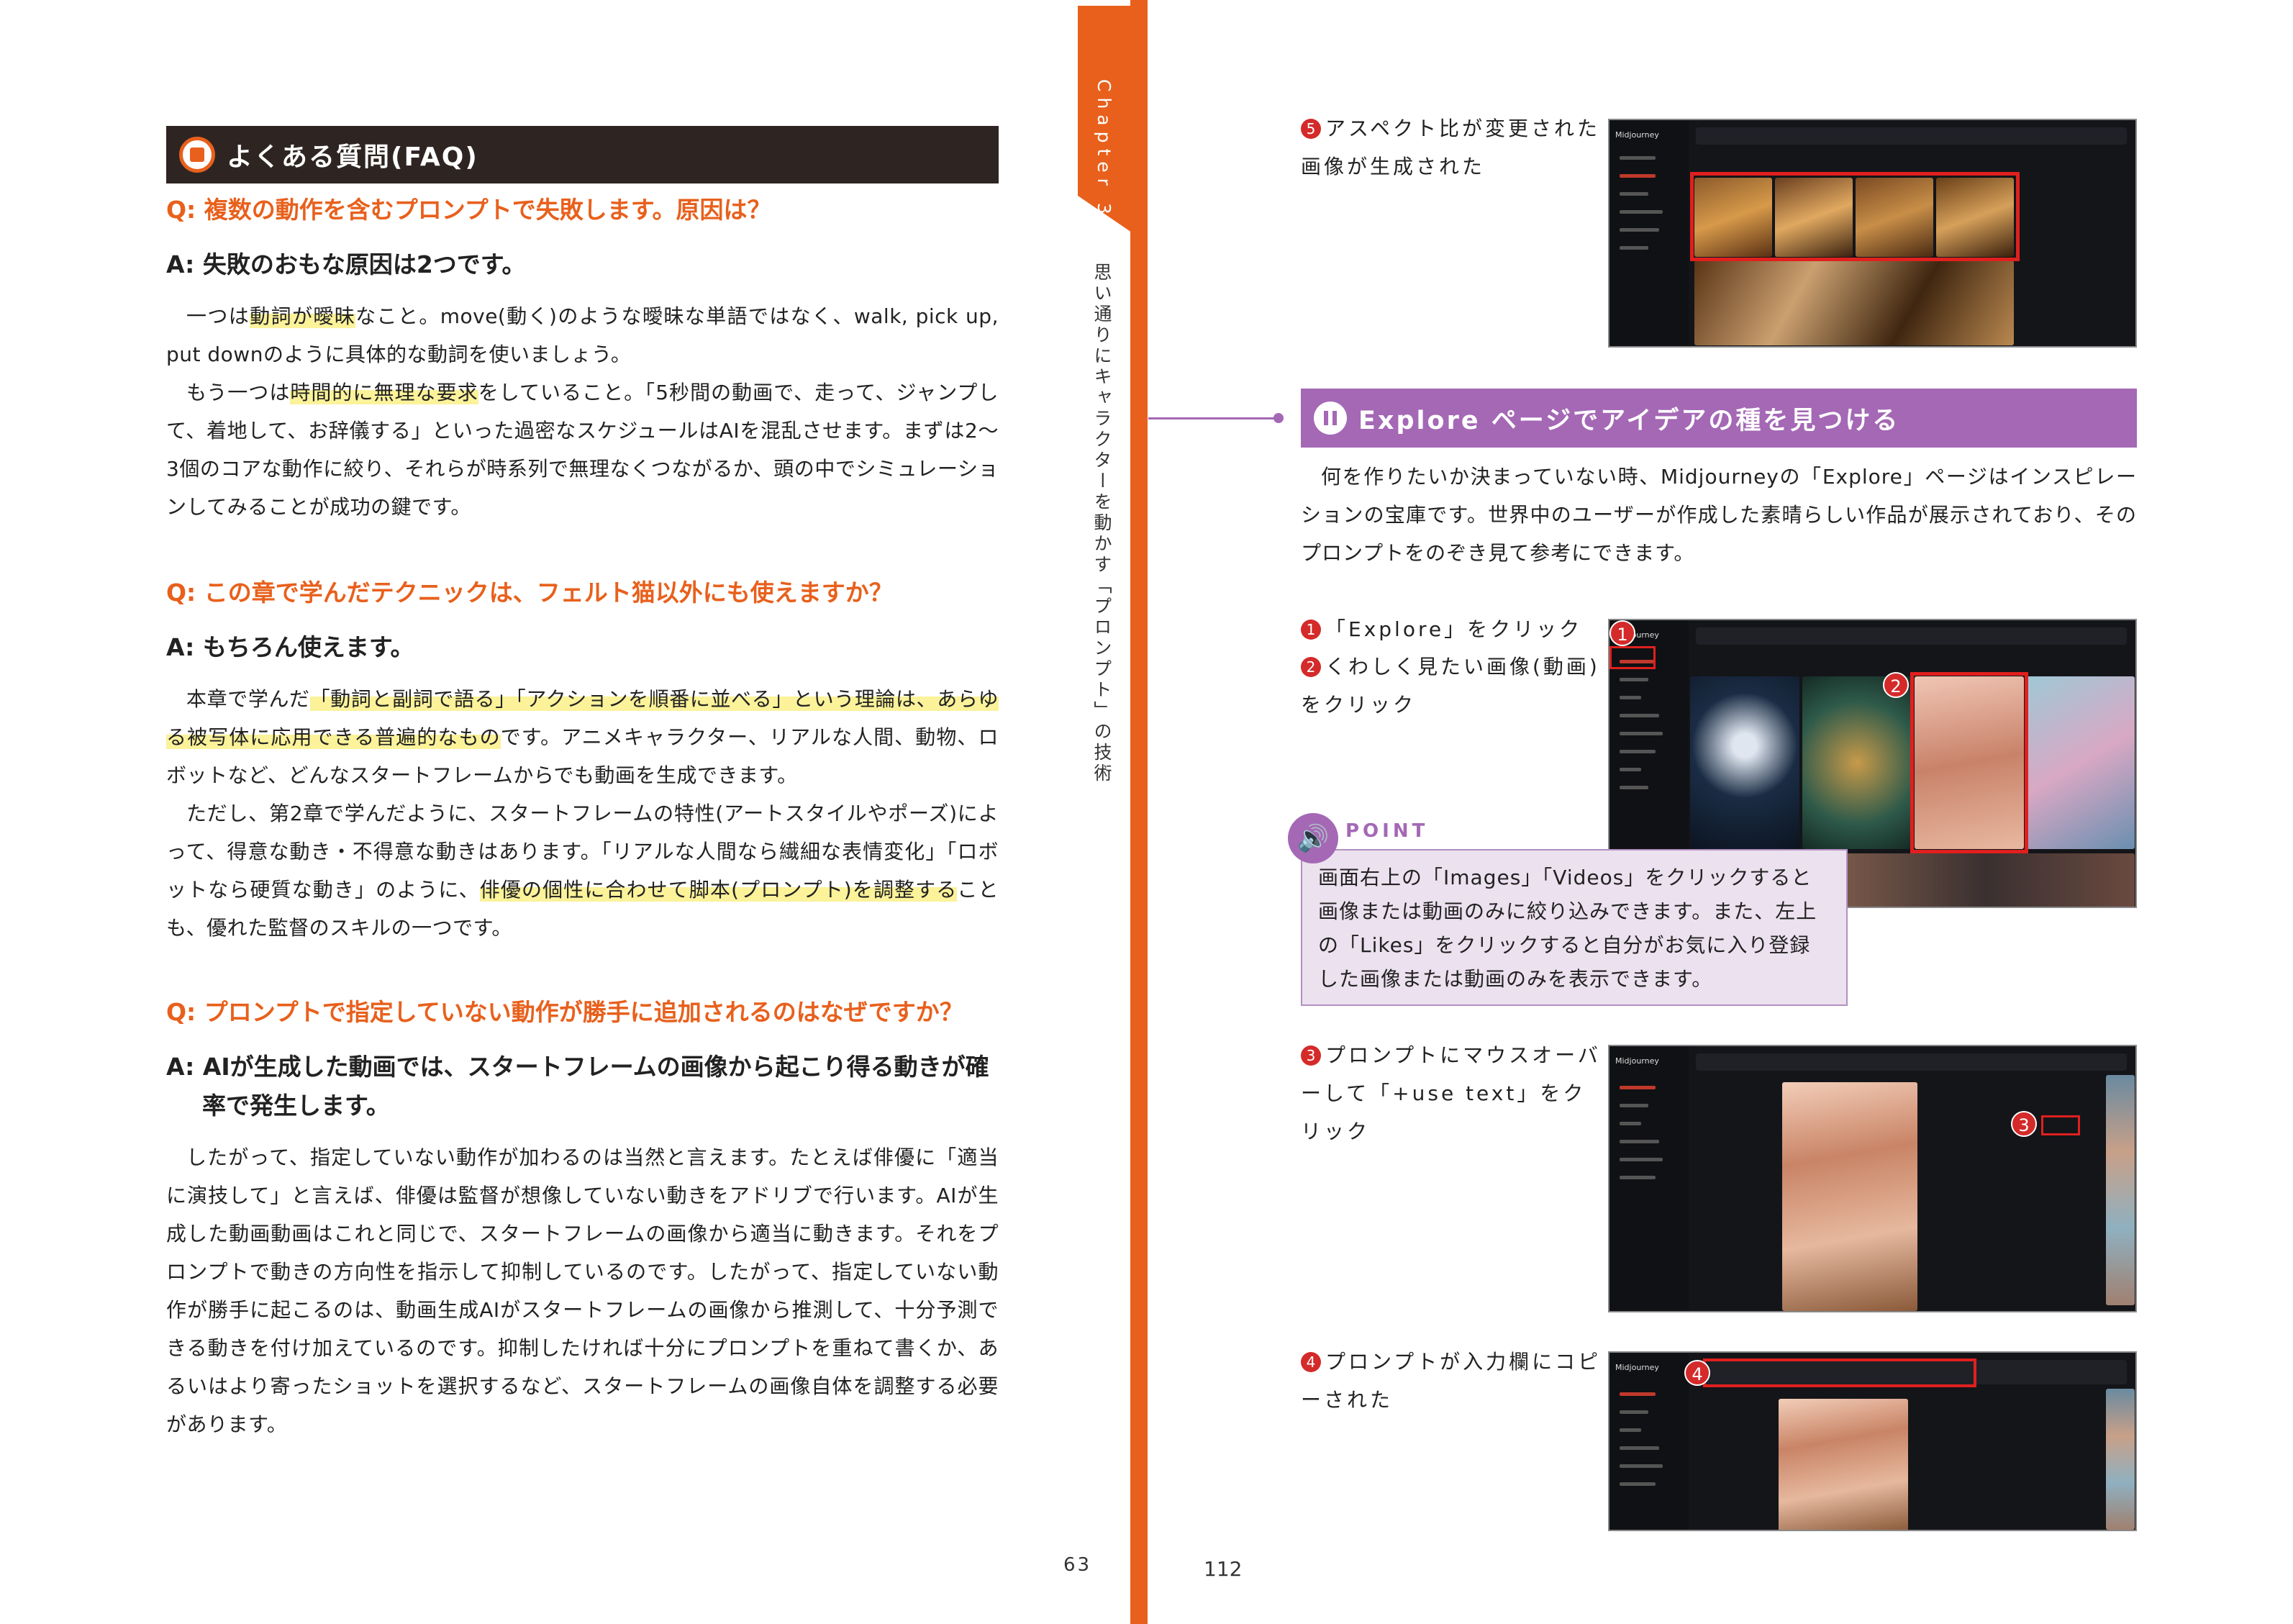  I want to click on chapter-spine-bar, so click(1139, 812).